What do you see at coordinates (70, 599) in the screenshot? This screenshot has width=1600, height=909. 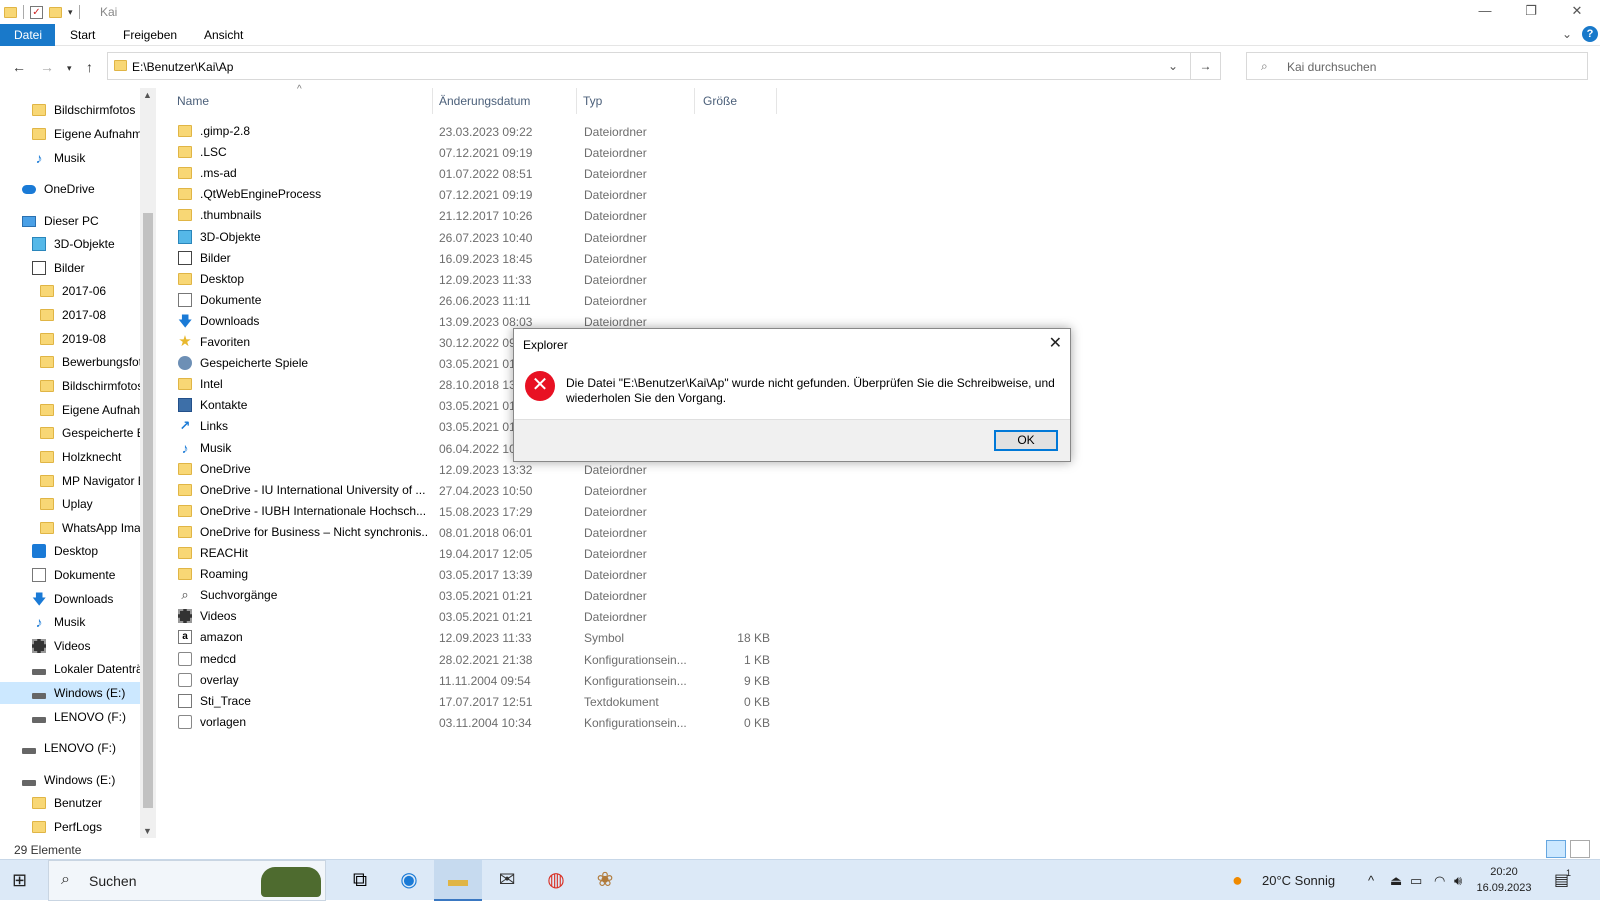 I see `nav-item: 🡇 Downloads` at bounding box center [70, 599].